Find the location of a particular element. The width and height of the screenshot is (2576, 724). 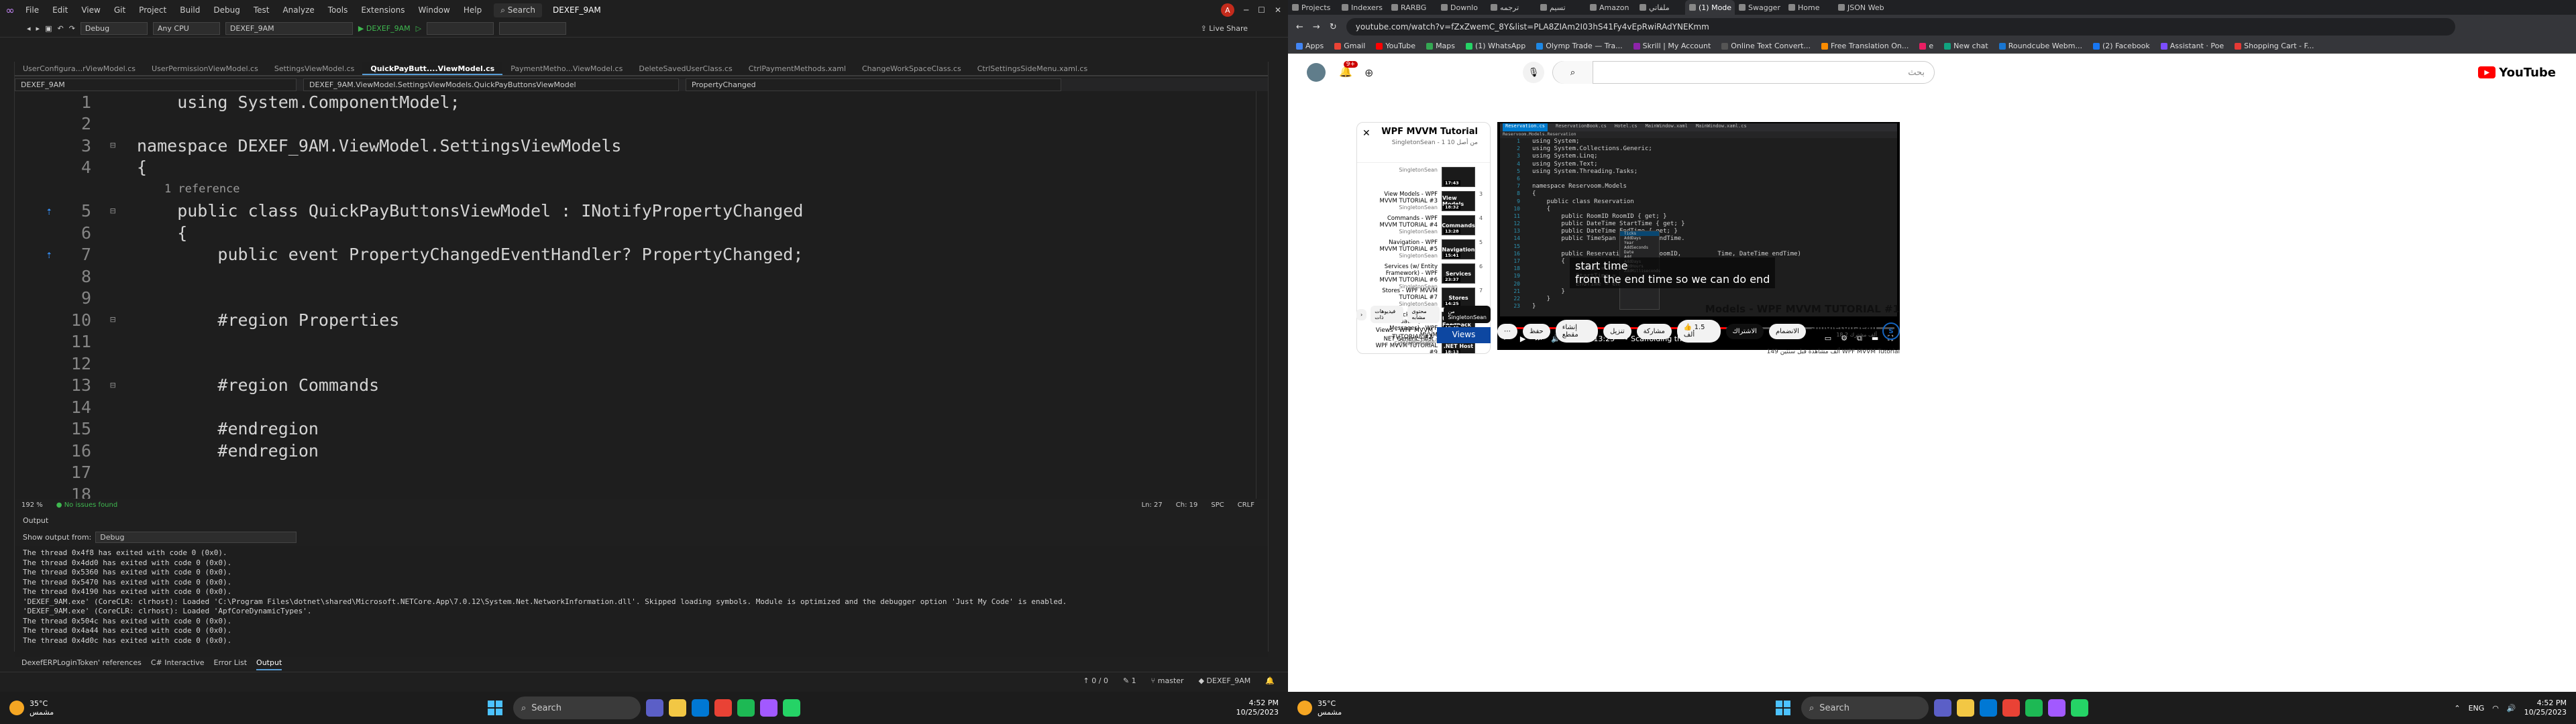

clock-right: 4:52 PM 10/25/2023 is located at coordinates (2545, 708).